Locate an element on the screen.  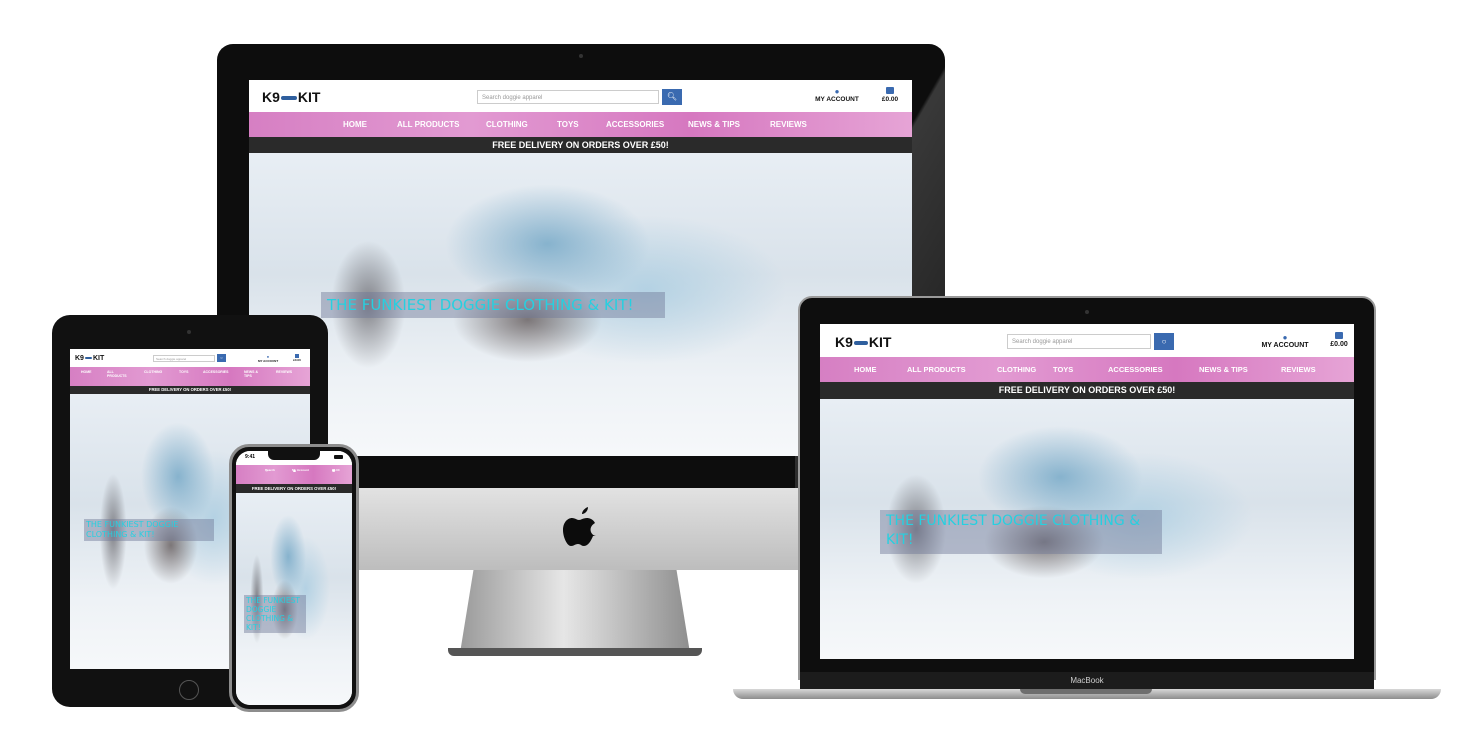
imac-stand-base is located at coordinates (575, 652).